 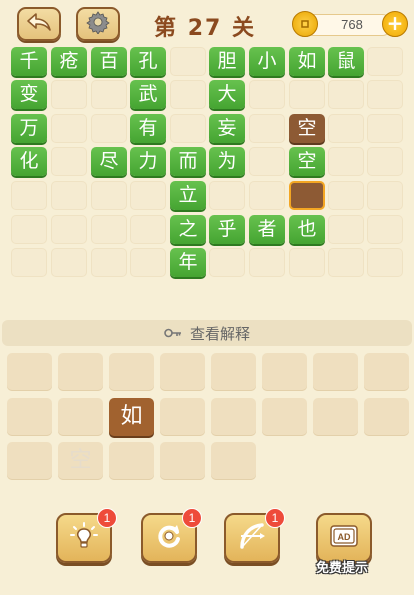 I want to click on board-cell-filled: 有, so click(x=148, y=128).